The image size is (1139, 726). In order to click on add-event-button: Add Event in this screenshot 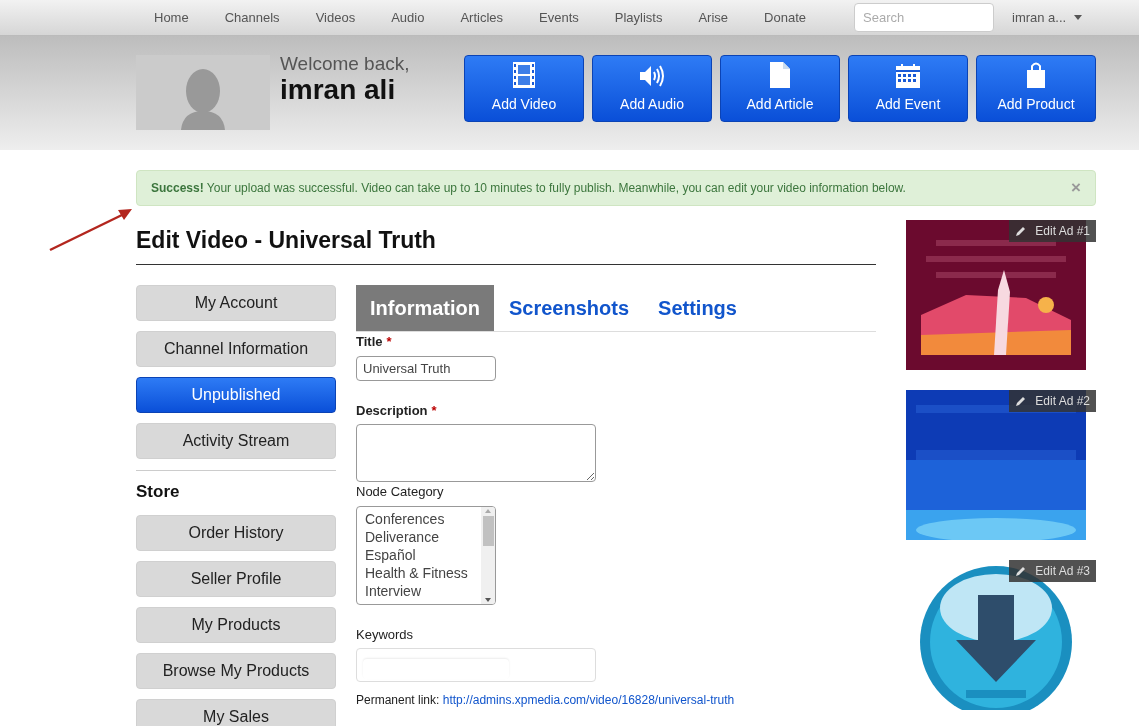, I will do `click(908, 88)`.